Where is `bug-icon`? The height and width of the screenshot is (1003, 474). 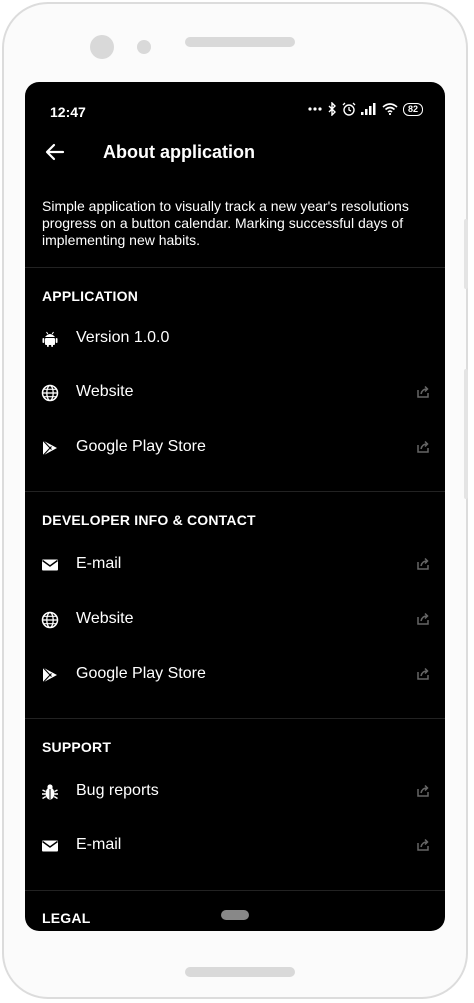 bug-icon is located at coordinates (50, 792).